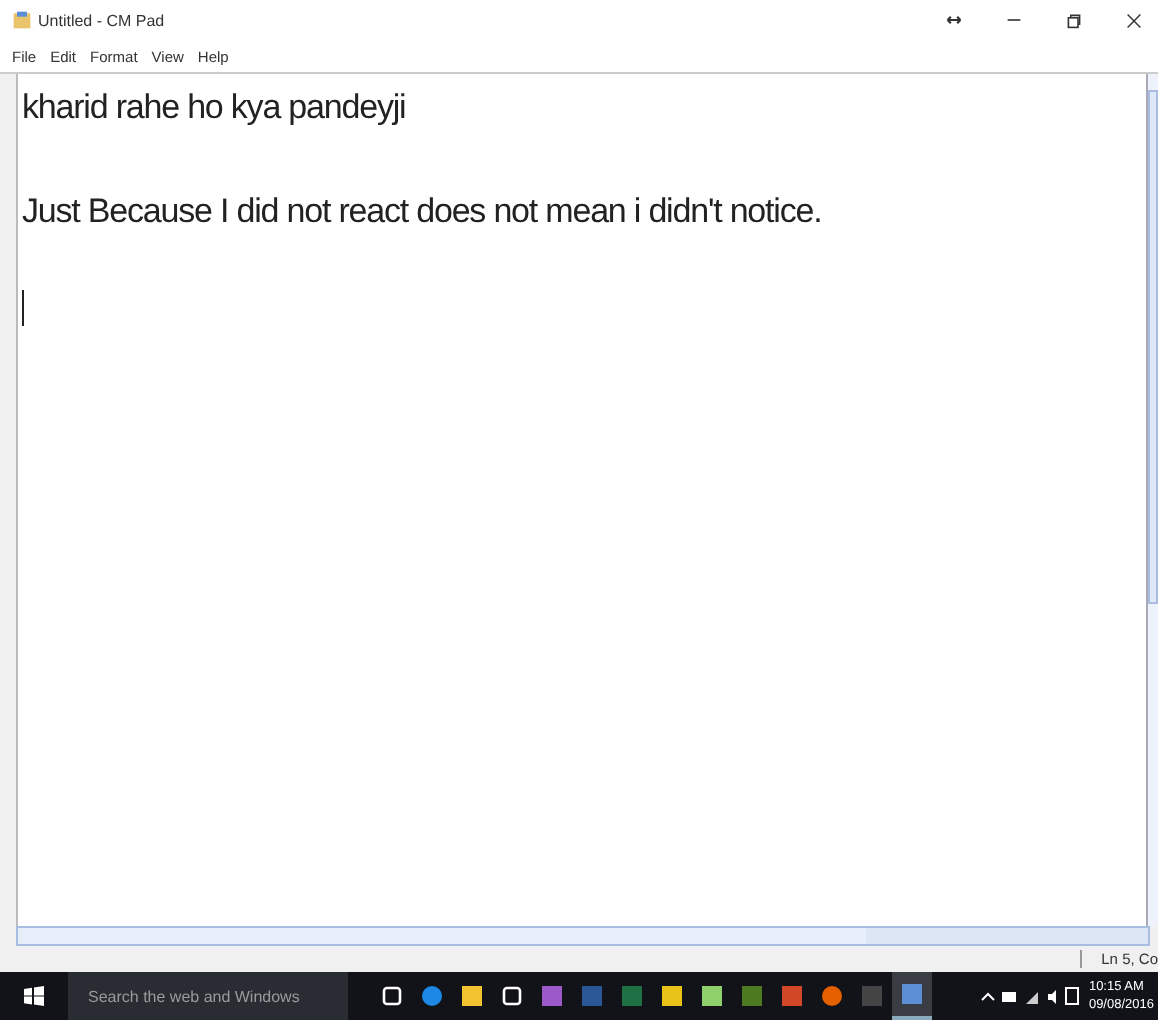  Describe the element at coordinates (1134, 20) in the screenshot. I see `close-icon` at that location.